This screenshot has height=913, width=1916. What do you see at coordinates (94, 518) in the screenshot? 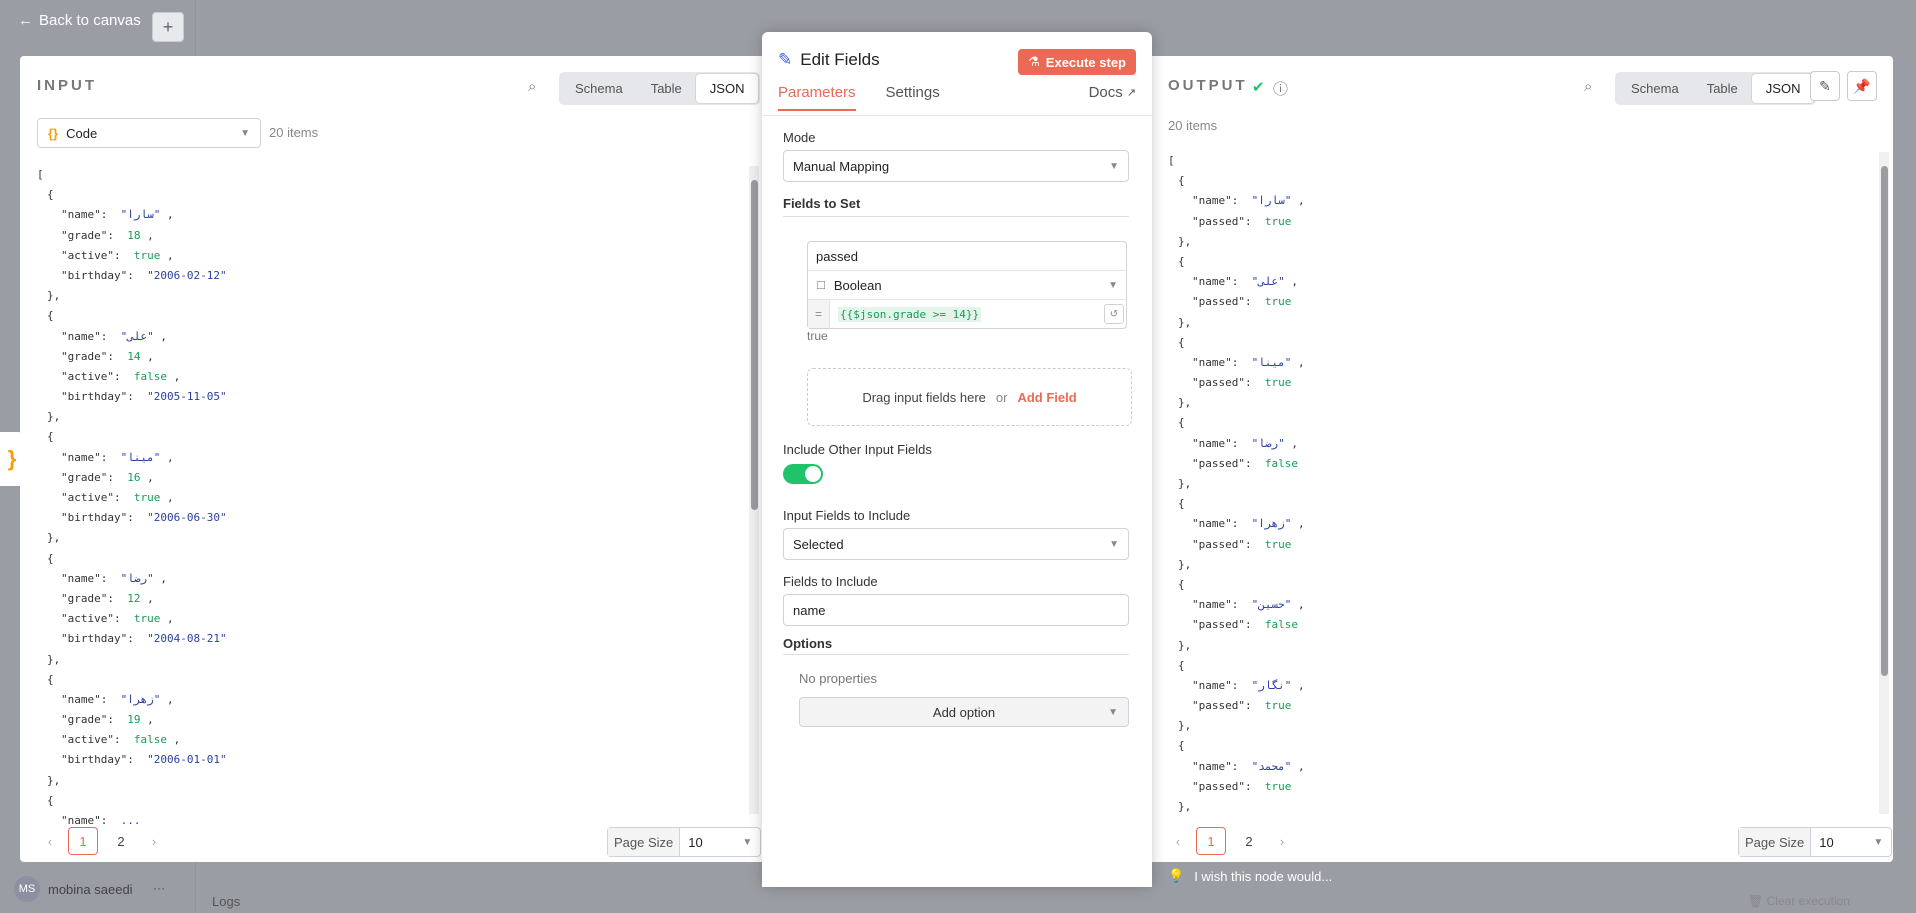
I see `json-key: "birthday"` at bounding box center [94, 518].